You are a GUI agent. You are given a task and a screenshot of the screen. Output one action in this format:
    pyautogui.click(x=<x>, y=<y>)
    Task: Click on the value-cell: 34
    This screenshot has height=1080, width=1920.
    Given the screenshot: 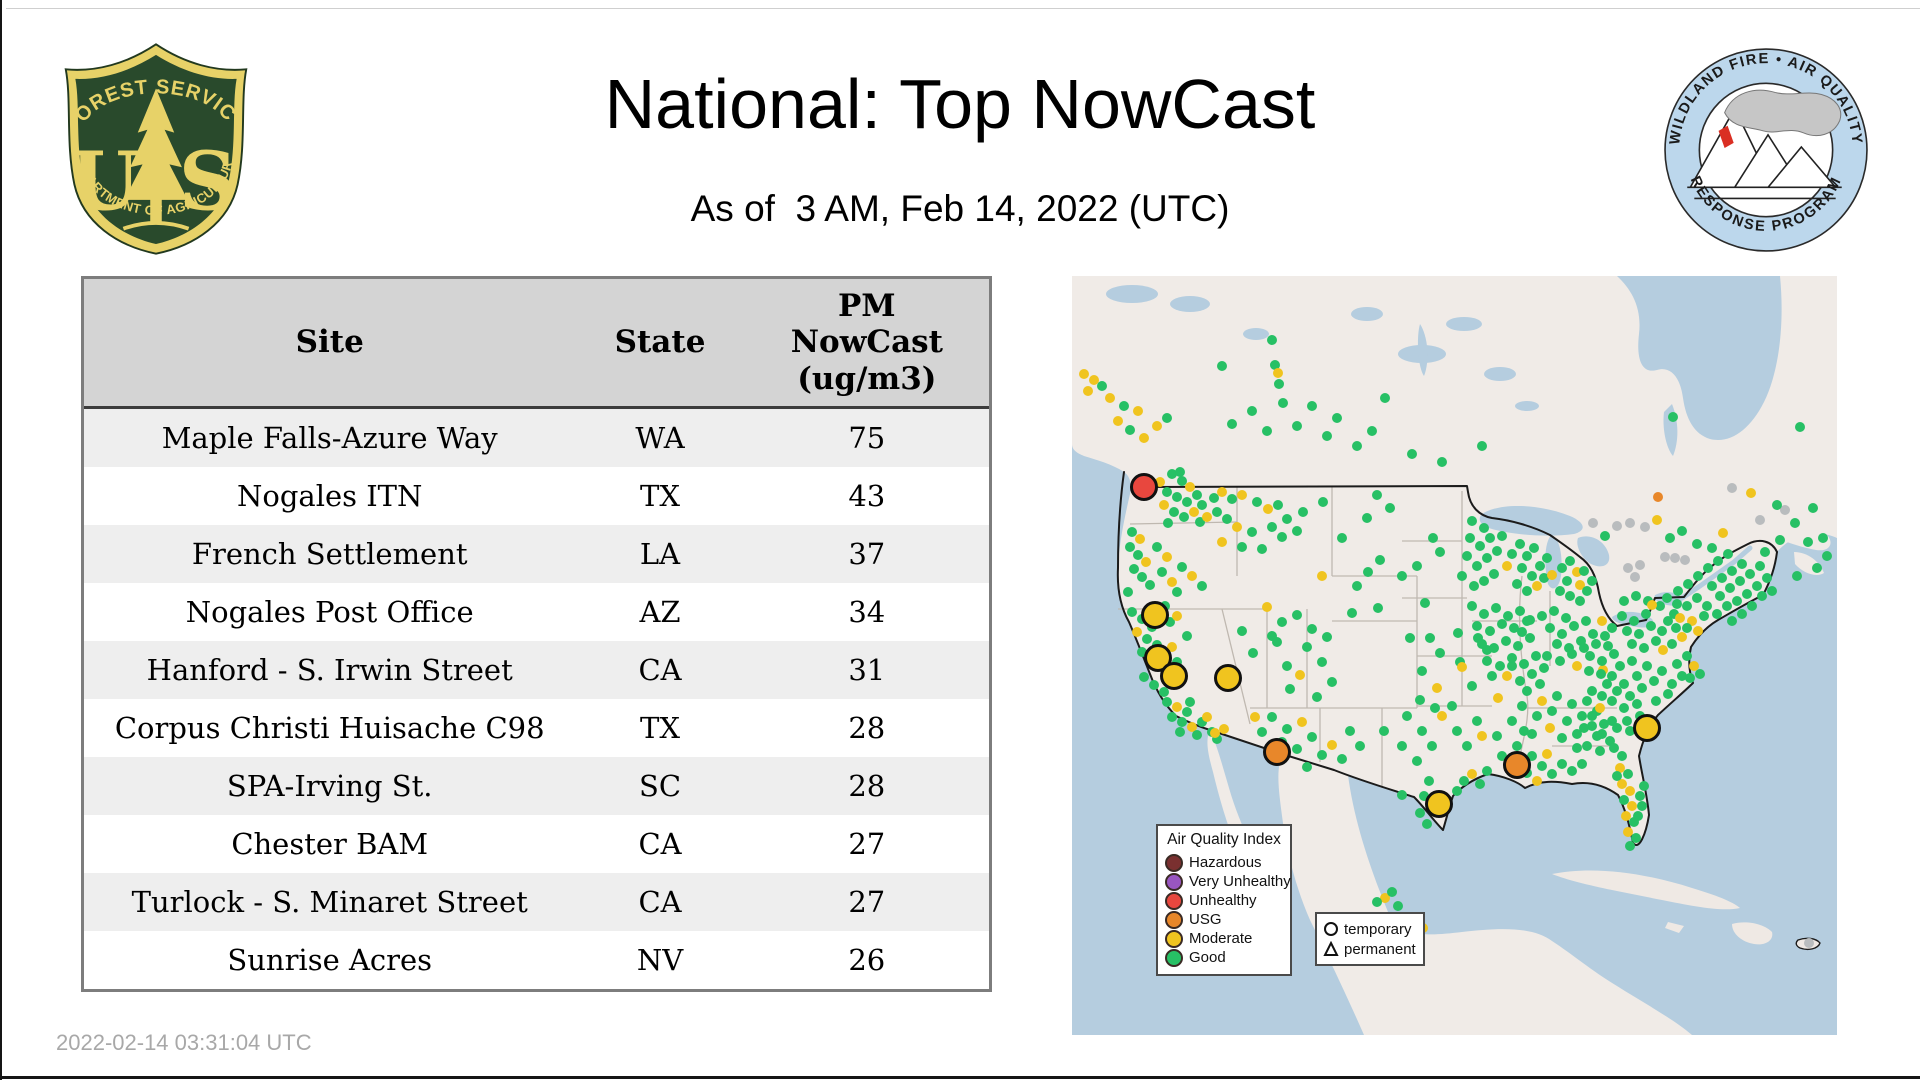 What is the action you would take?
    pyautogui.click(x=867, y=612)
    